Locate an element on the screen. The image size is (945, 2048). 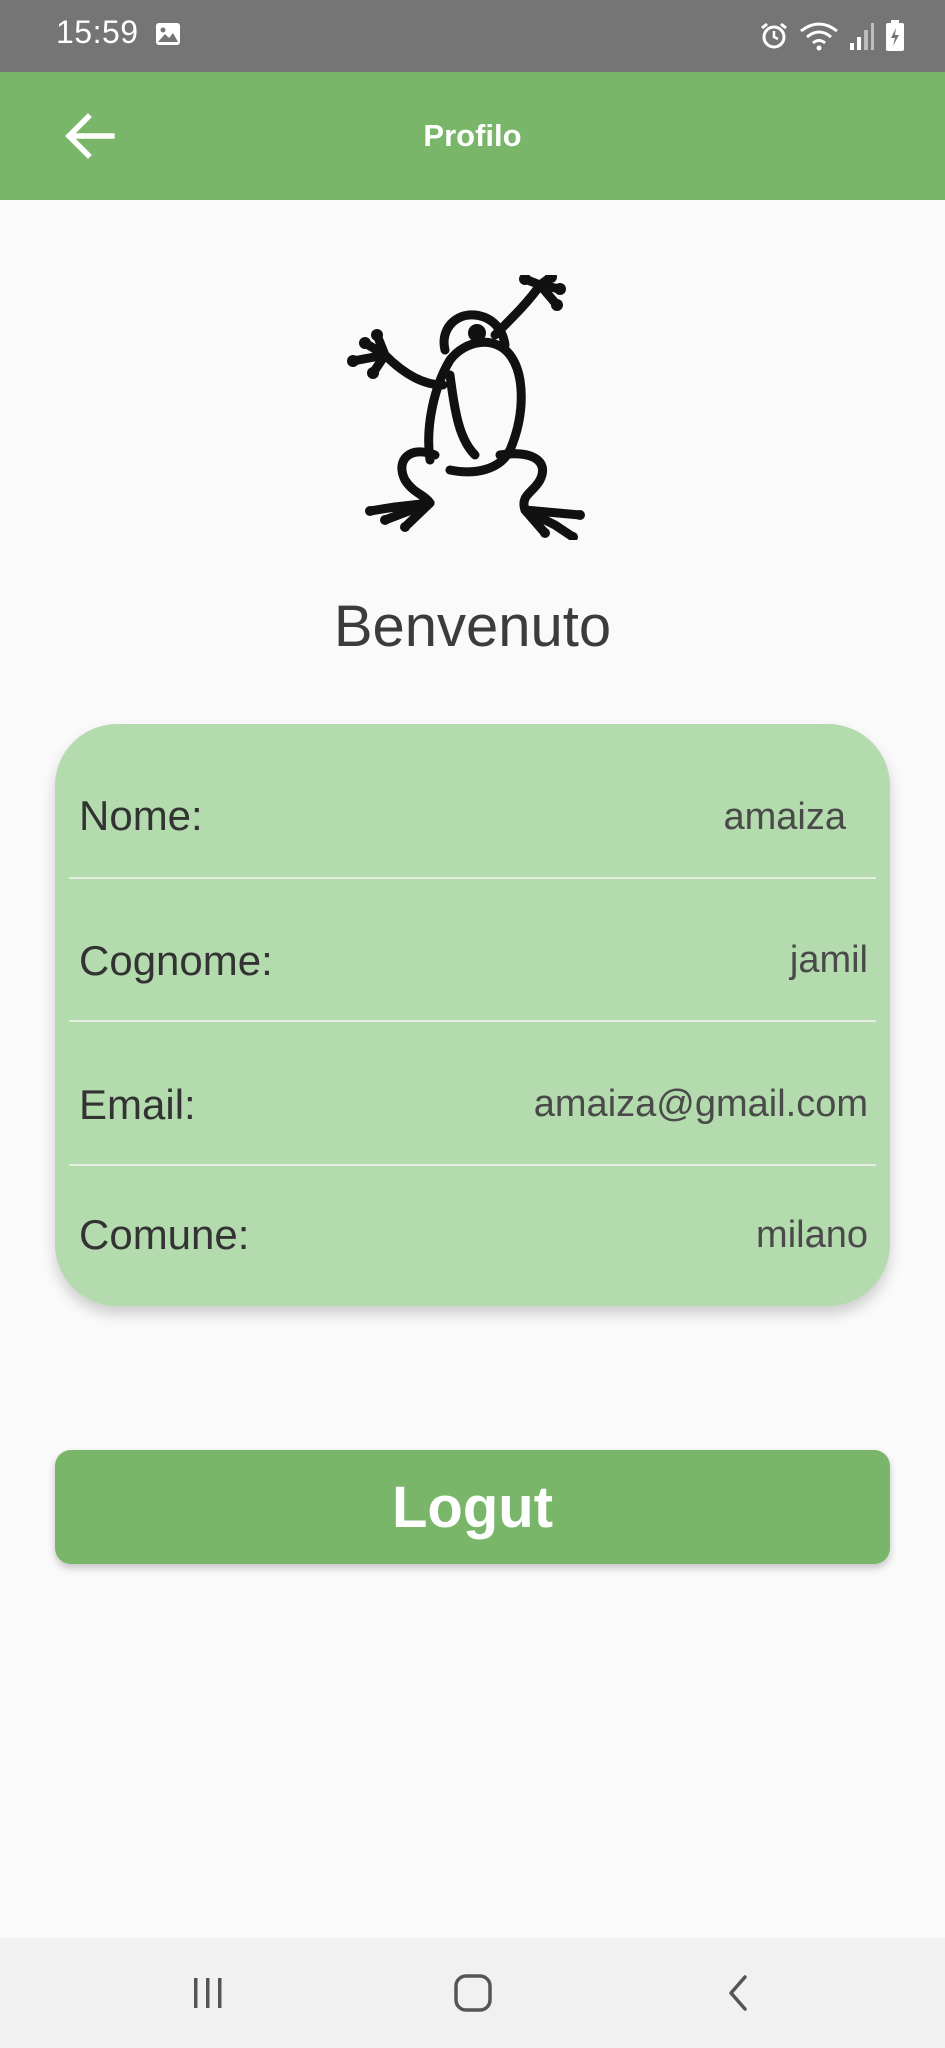
comune-label: Comune: is located at coordinates (164, 1234).